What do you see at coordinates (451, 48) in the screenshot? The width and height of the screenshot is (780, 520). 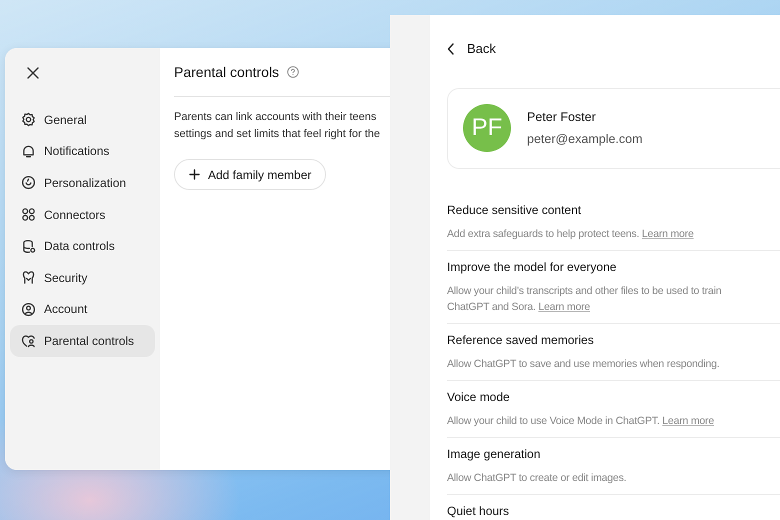 I see `chevron-left-icon` at bounding box center [451, 48].